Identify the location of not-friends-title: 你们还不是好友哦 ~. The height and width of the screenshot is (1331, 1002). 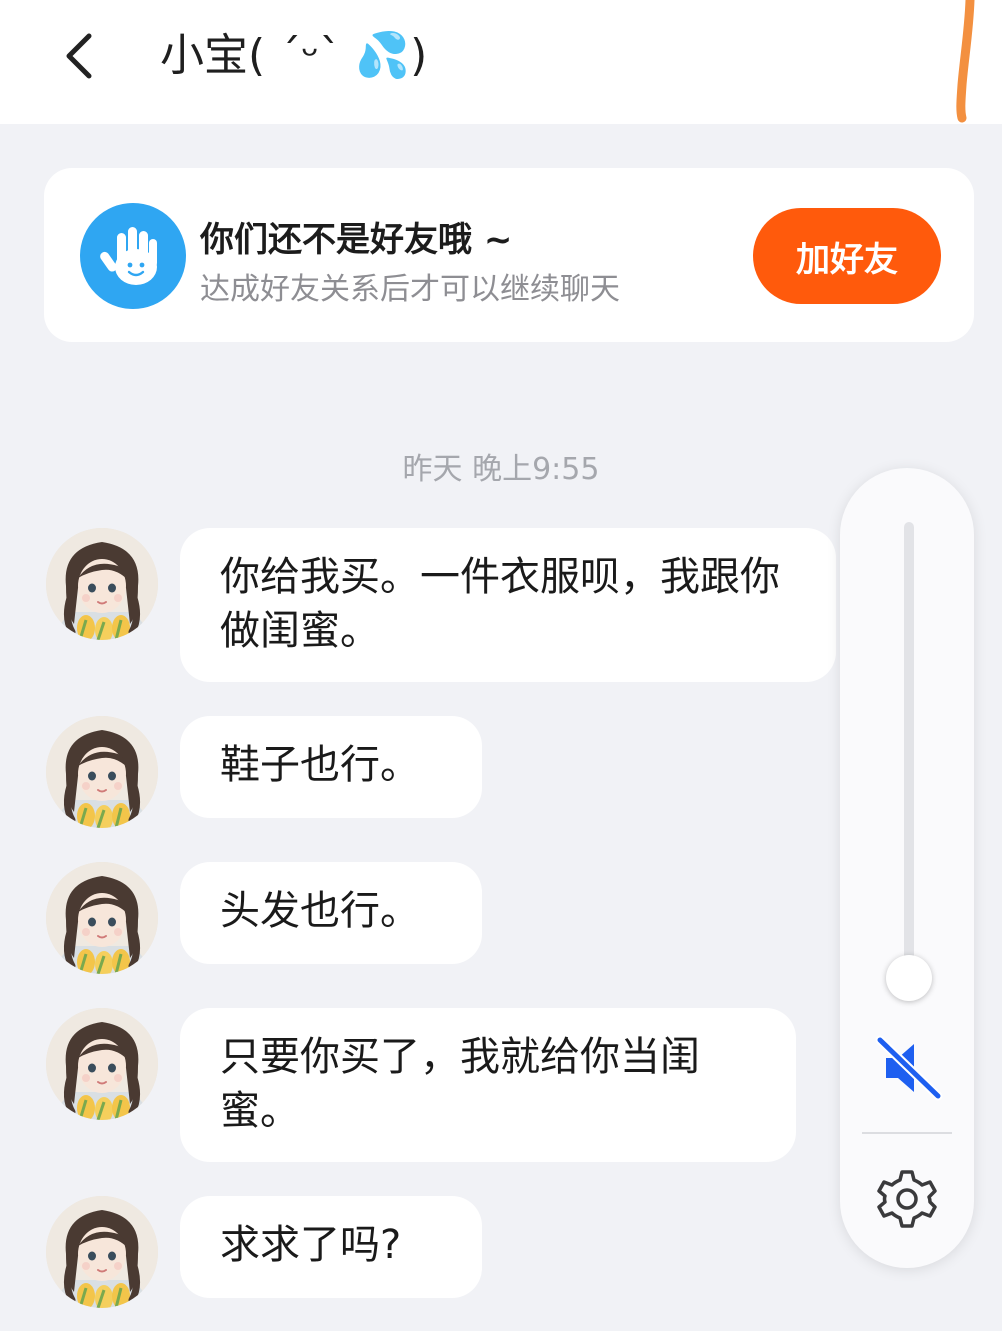
(356, 240).